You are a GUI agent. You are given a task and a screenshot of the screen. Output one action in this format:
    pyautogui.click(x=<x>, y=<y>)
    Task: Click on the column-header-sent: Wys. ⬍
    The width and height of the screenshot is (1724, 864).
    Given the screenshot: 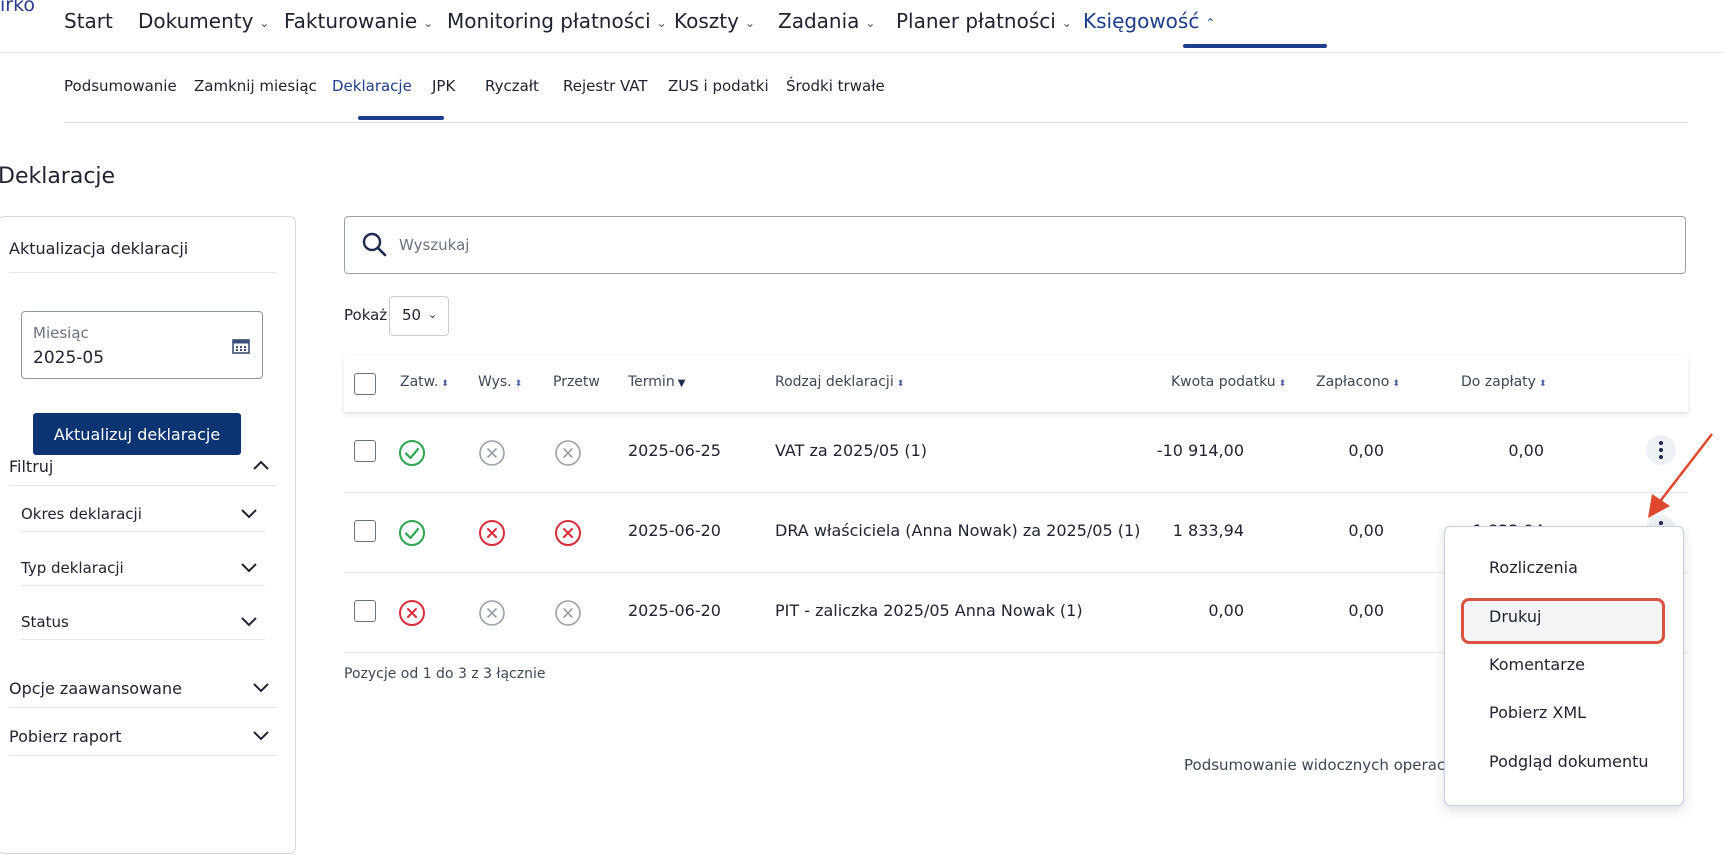 What is the action you would take?
    pyautogui.click(x=500, y=382)
    